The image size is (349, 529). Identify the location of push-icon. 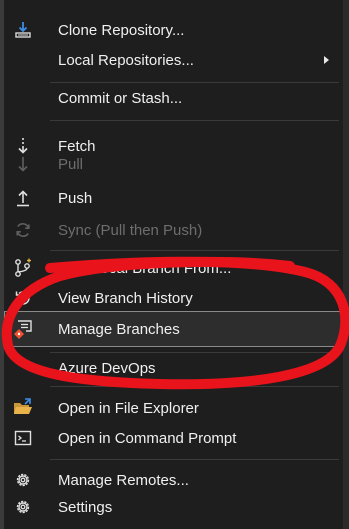
(23, 198).